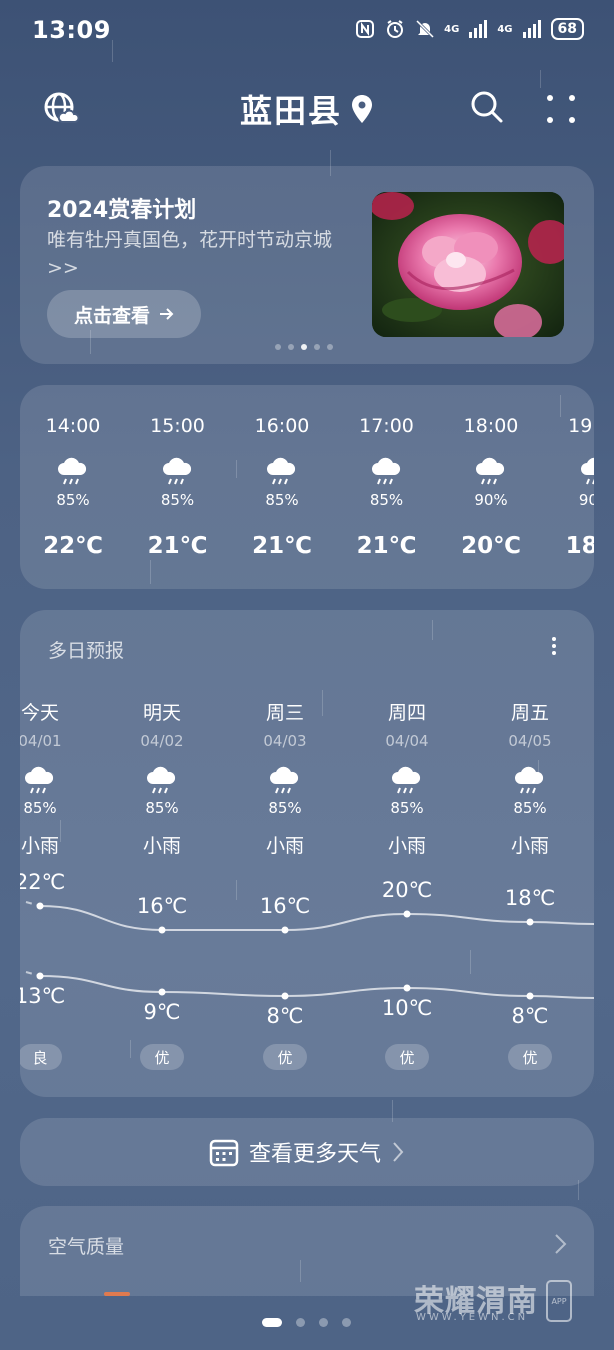  I want to click on battery-indicator: 68, so click(567, 29).